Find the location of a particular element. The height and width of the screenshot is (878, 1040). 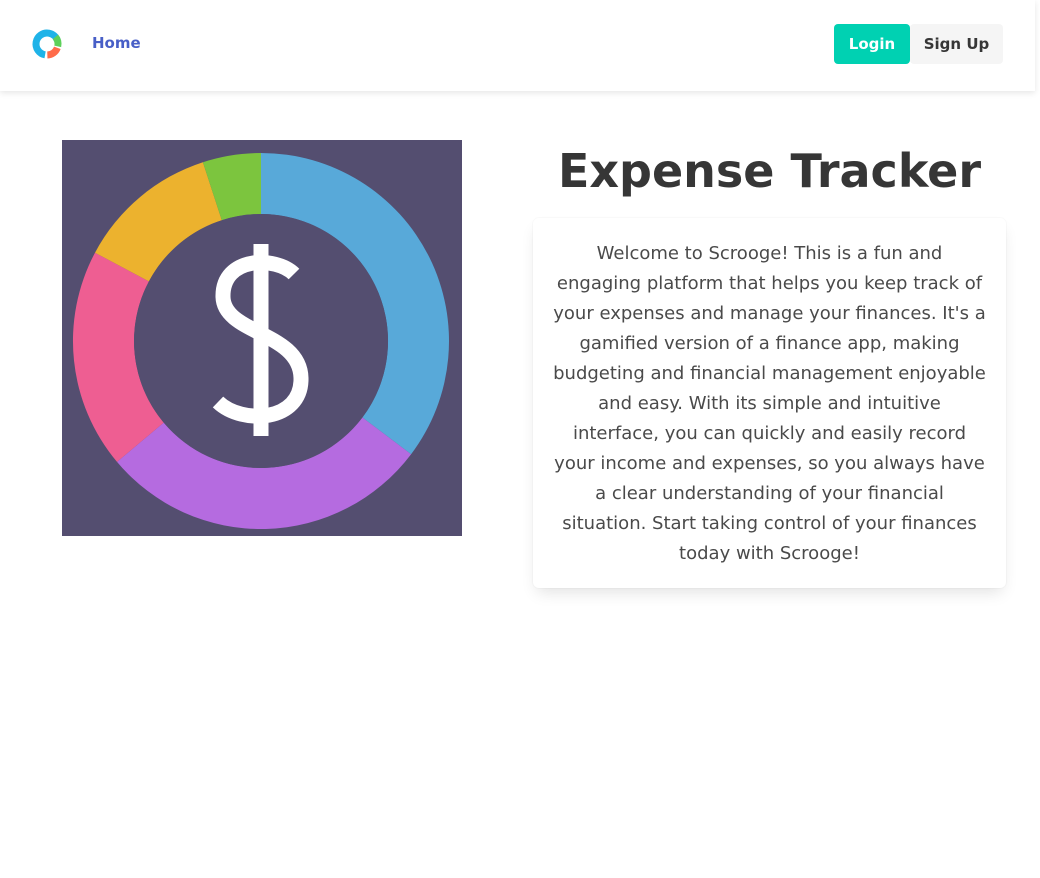

page-title: Expense Tracker is located at coordinates (769, 171).